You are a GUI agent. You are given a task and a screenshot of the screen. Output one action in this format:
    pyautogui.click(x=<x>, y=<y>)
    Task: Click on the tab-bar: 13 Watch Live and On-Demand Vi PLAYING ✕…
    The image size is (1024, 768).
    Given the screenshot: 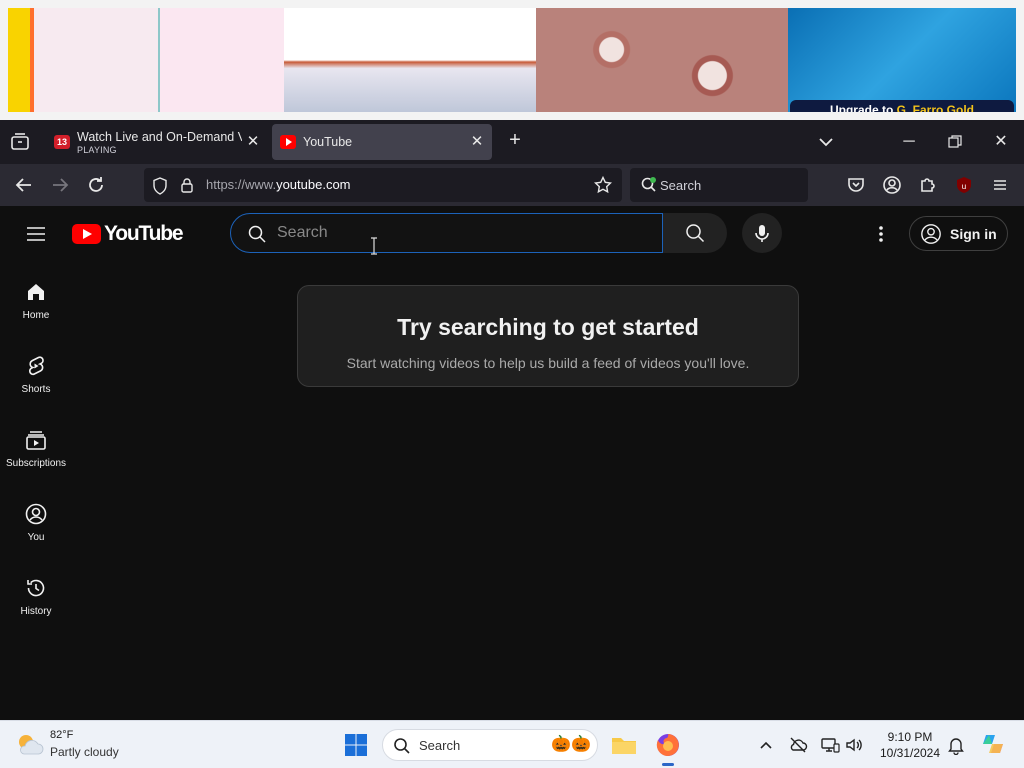 What is the action you would take?
    pyautogui.click(x=512, y=142)
    